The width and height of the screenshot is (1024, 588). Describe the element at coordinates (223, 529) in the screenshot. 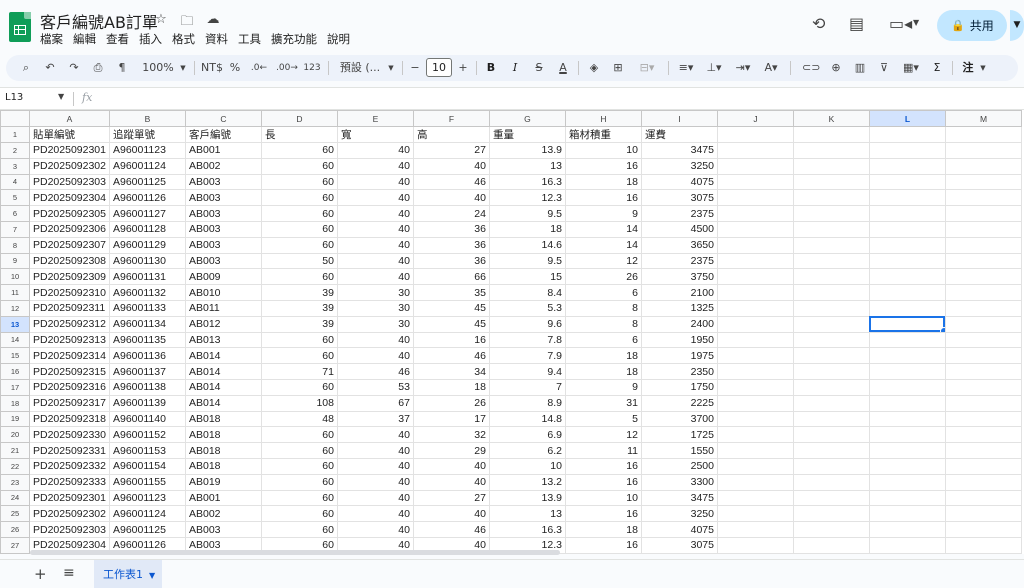

I see `cell-c26: AB003` at that location.